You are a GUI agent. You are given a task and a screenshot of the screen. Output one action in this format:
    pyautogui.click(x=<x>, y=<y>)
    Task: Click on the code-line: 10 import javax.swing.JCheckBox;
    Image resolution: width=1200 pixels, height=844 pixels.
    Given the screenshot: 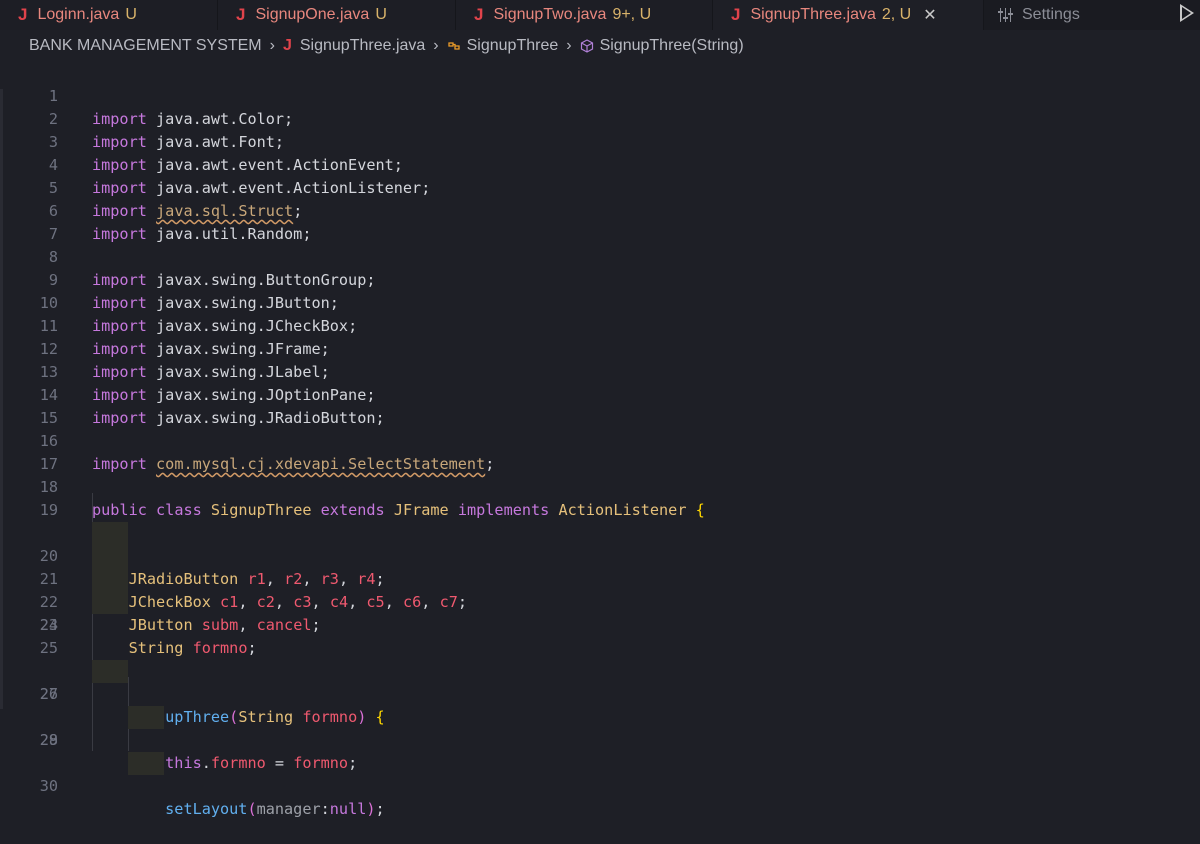 What is the action you would take?
    pyautogui.click(x=600, y=302)
    